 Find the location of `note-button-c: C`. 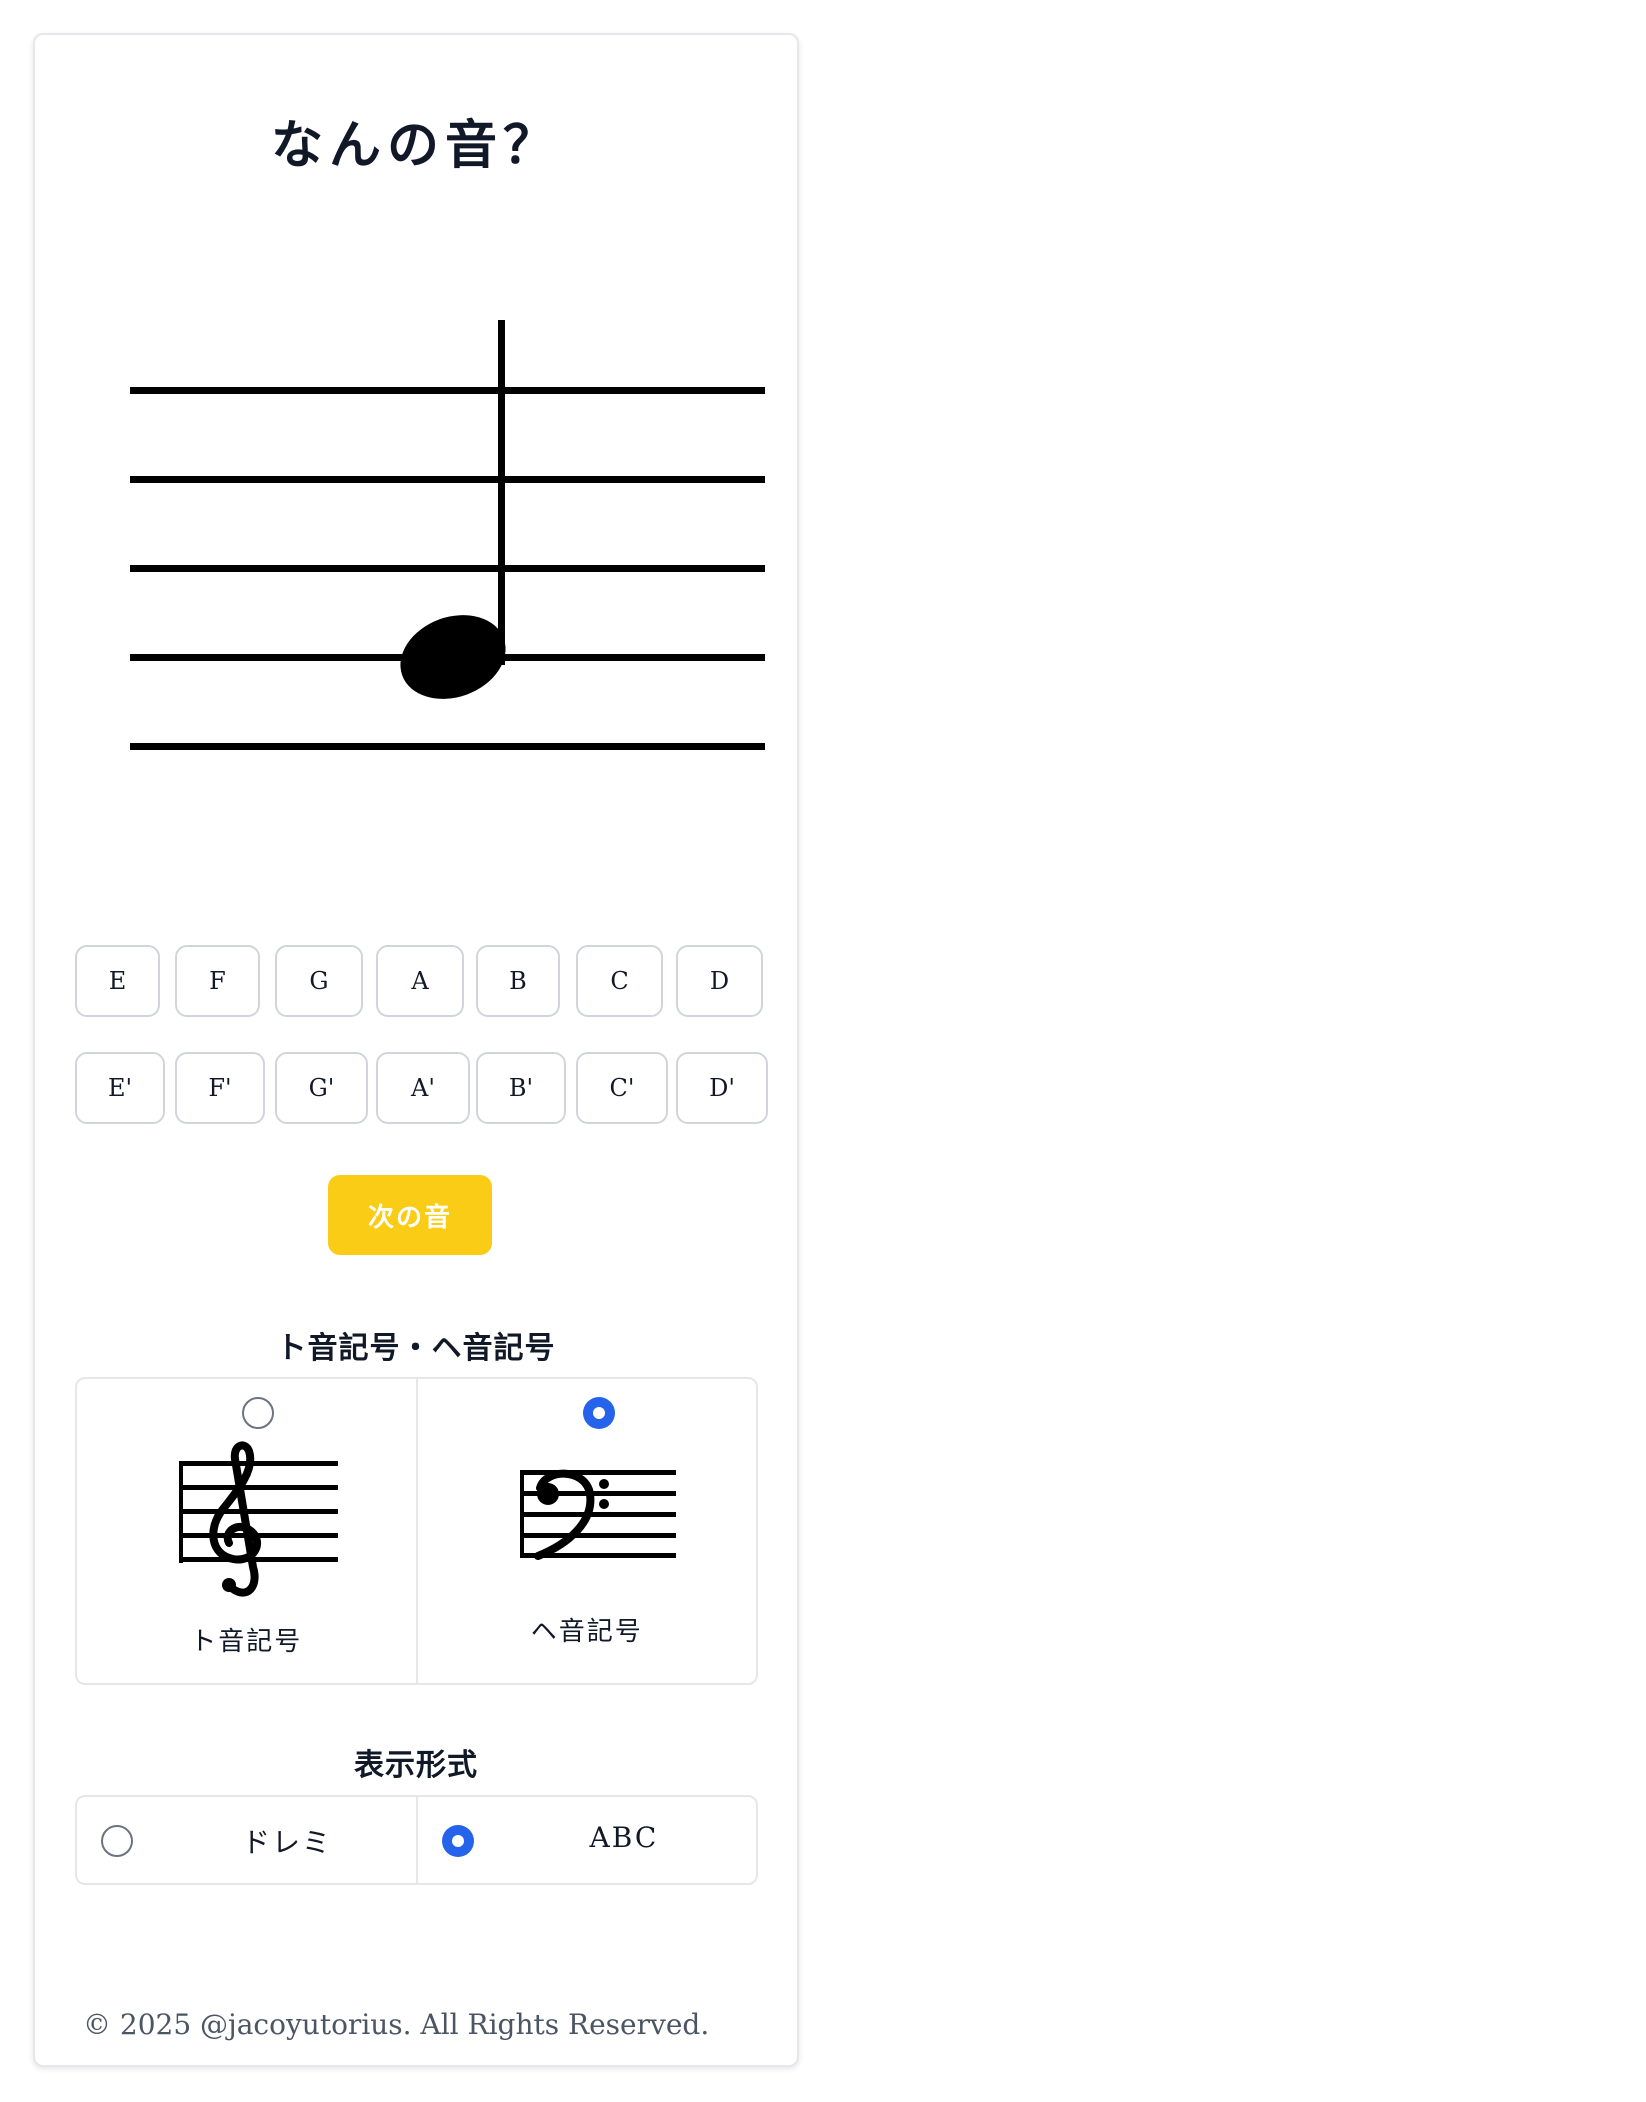

note-button-c: C is located at coordinates (619, 981).